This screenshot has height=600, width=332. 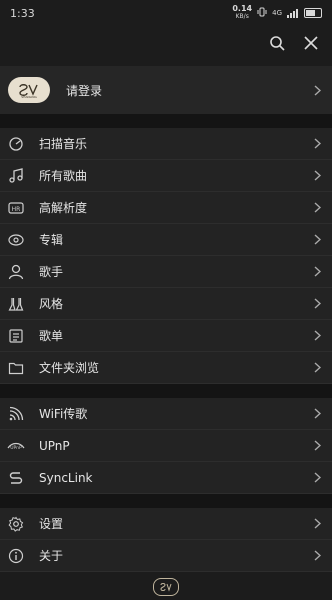 I want to click on menu-item-folder: 文件夹浏览, so click(x=166, y=368).